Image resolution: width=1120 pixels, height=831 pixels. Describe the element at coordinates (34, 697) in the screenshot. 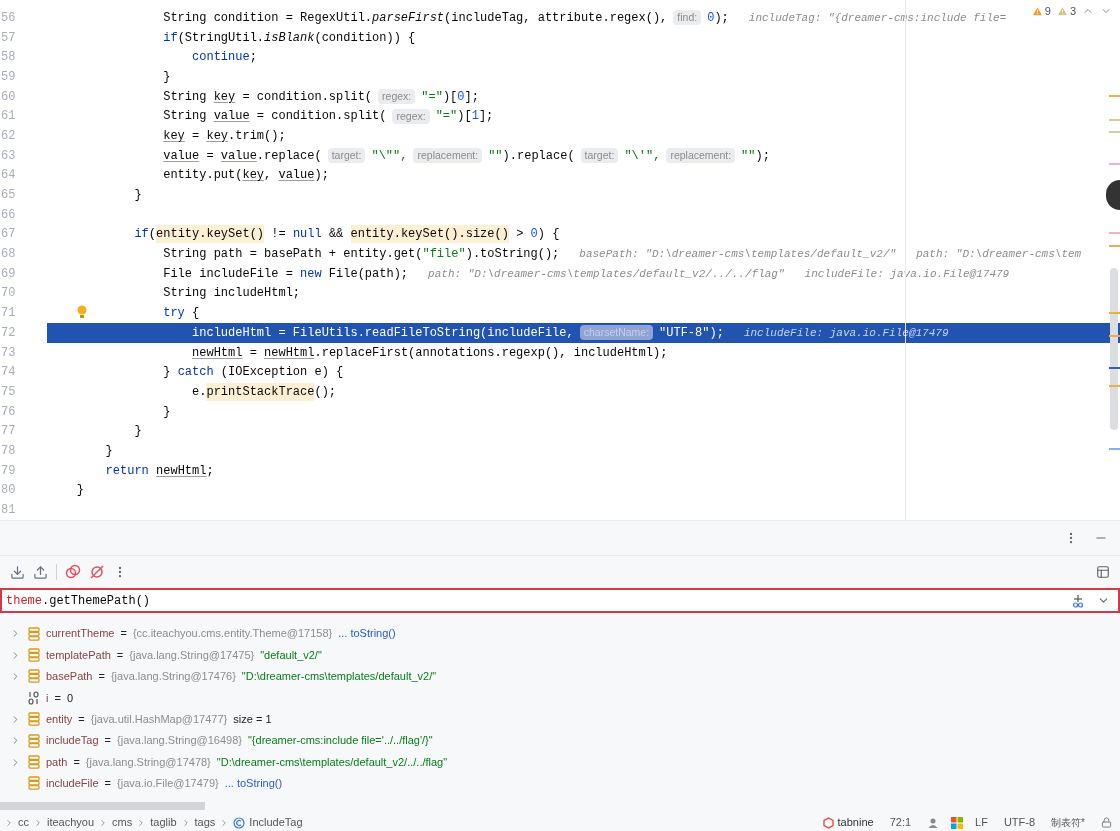

I see `primitive-icon` at that location.